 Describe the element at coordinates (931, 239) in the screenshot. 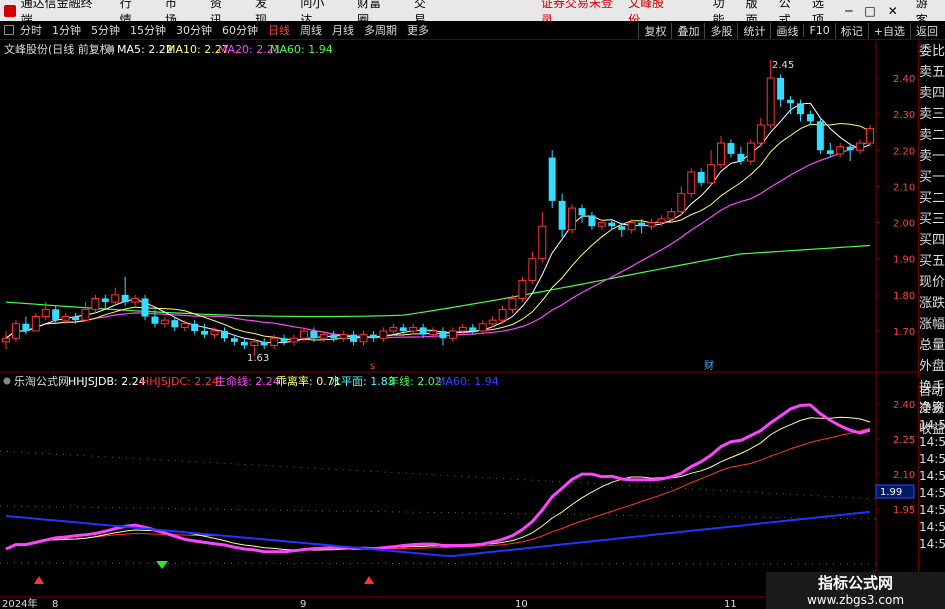

I see `quote-side-panel: 委比 卖五 卖四 卖三 卖二 卖一 买一 买二 买三 买四 买五 现价 涨跌 涨幅 总量 外盘 换手 净资 收益` at that location.